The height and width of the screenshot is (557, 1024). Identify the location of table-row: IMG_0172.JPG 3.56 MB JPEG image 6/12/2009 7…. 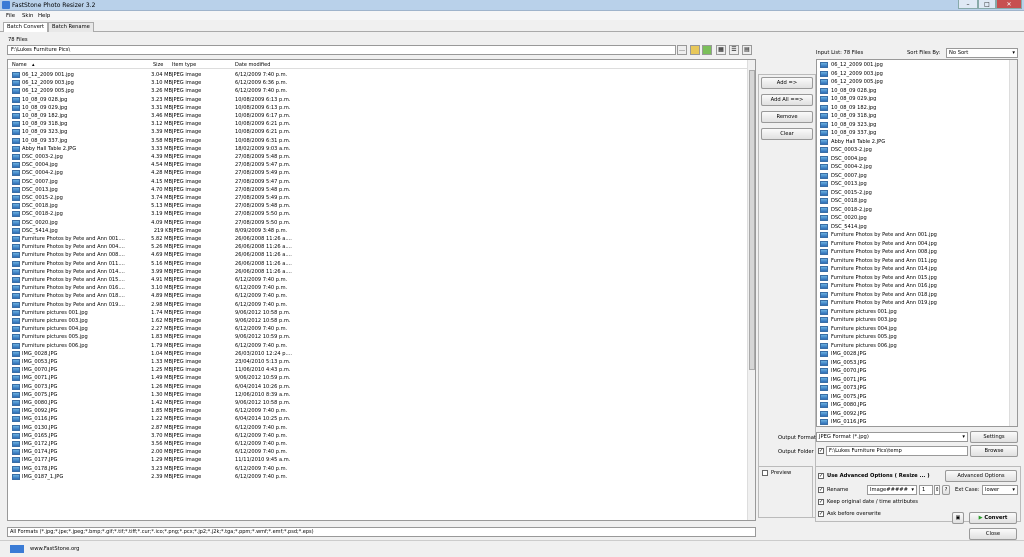
(378, 444).